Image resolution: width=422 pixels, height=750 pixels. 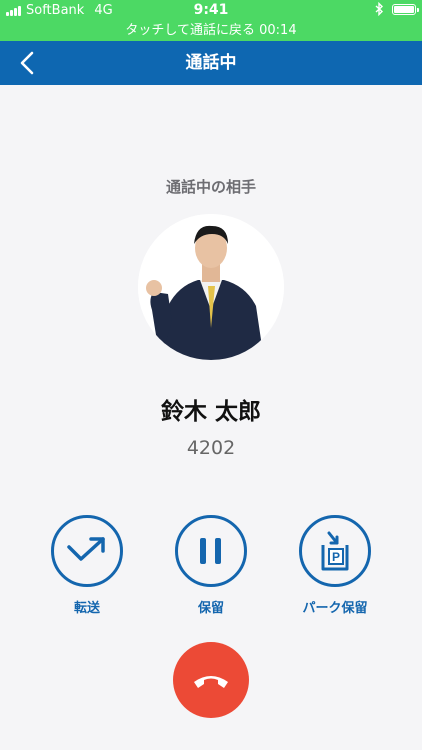 I want to click on return-to-call-banner: タッチして通話に戻る 00:14, so click(x=211, y=30).